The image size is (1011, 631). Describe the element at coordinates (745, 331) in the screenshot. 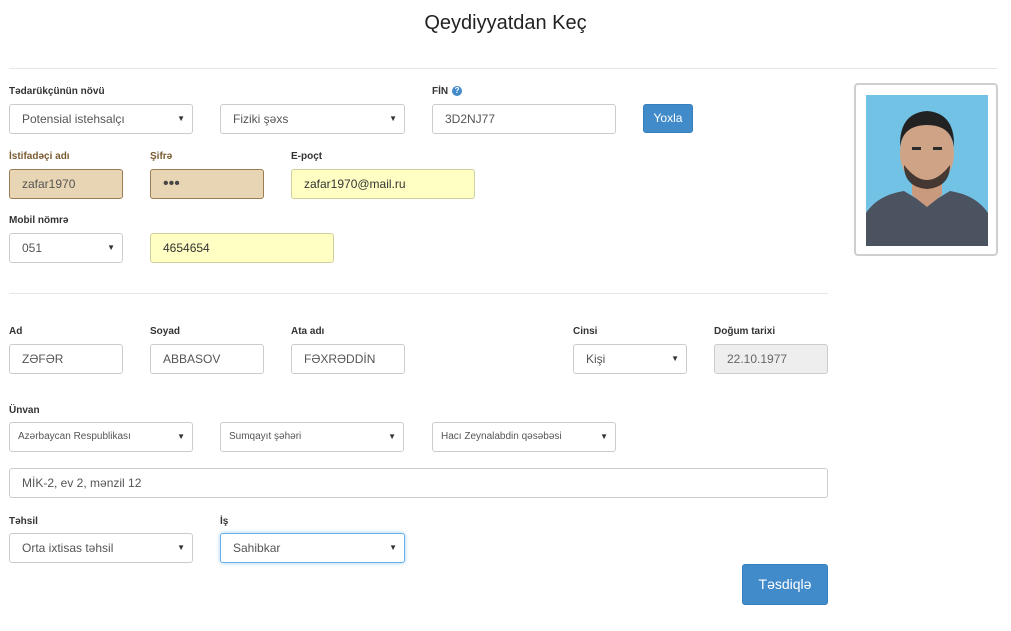

I see `birth-date-label: Doğum tarixi` at that location.